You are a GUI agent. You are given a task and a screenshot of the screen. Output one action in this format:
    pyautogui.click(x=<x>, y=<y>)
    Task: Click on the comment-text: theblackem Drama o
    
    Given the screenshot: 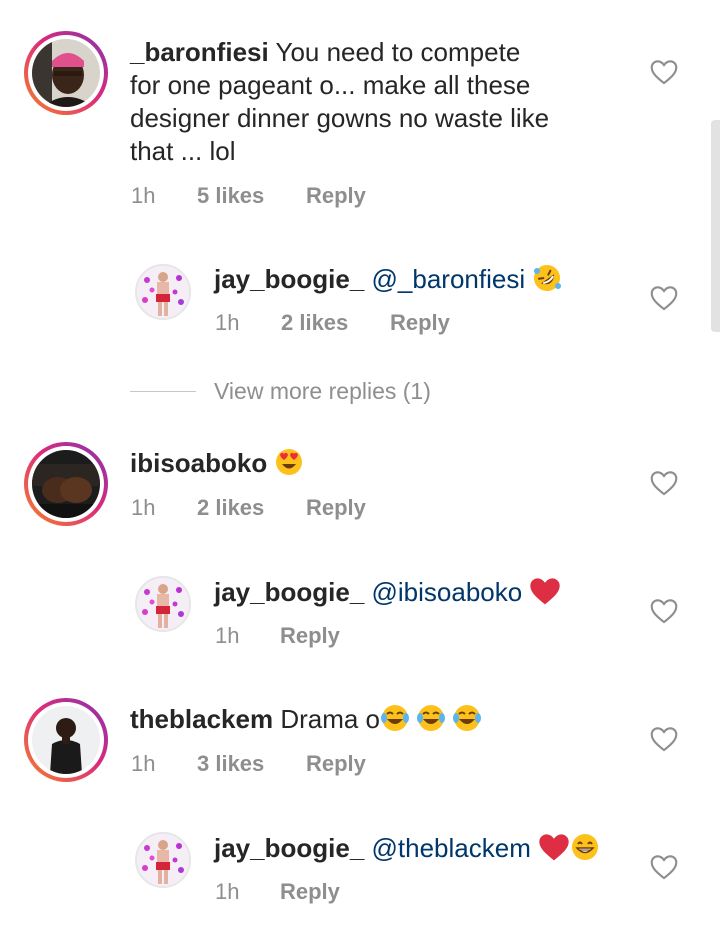 What is the action you would take?
    pyautogui.click(x=306, y=719)
    